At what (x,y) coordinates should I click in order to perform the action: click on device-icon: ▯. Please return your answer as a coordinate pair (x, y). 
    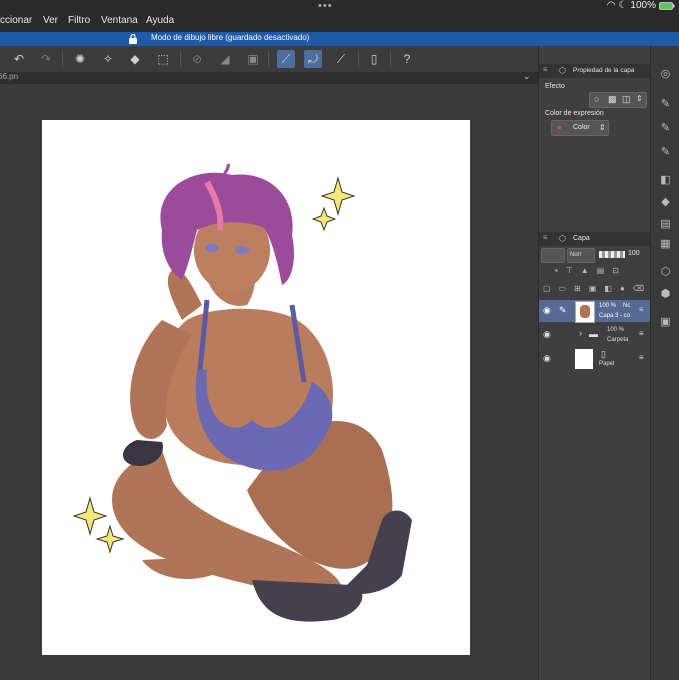
    Looking at the image, I should click on (374, 59).